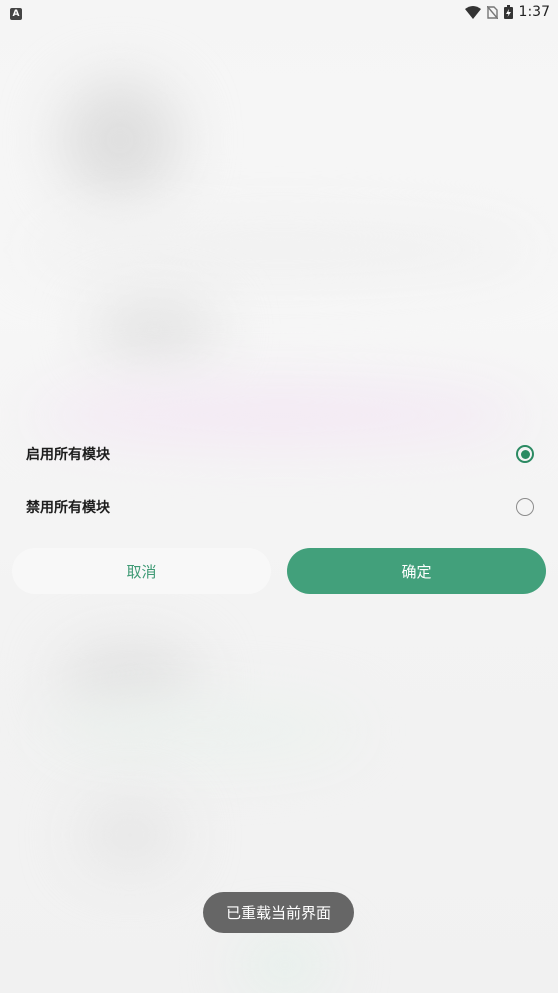 The image size is (558, 993). Describe the element at coordinates (278, 912) in the screenshot. I see `toast-message: 已重载当前界面` at that location.